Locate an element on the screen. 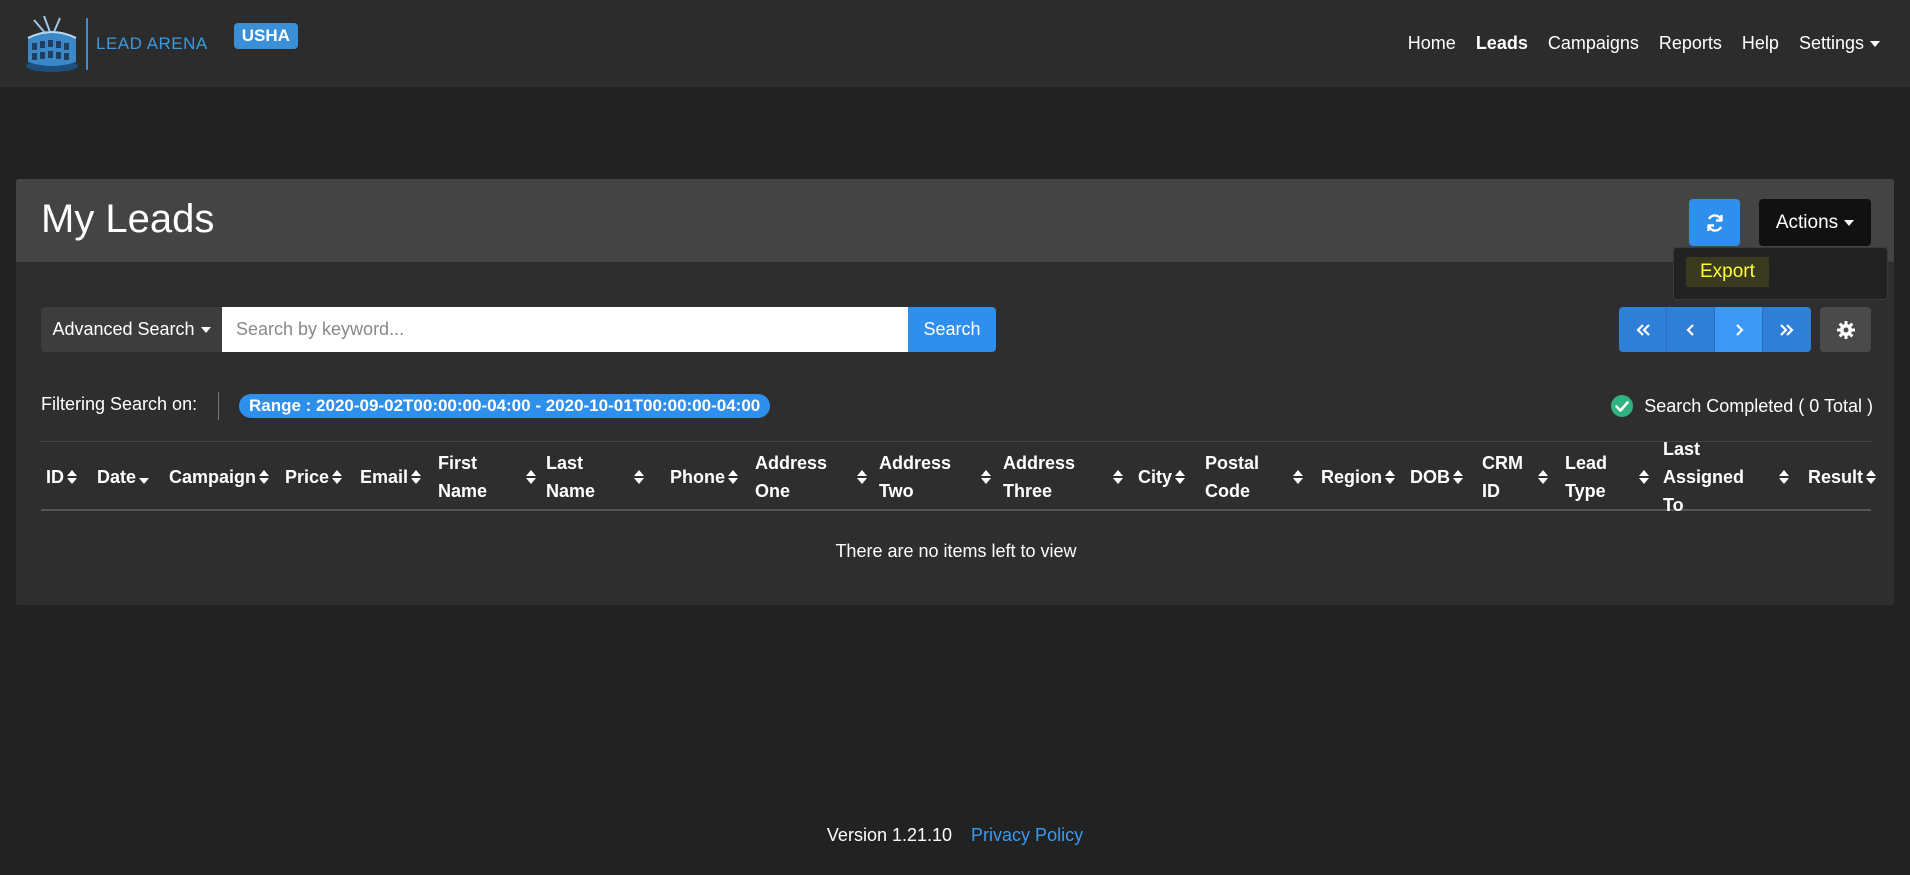 The image size is (1910, 875). logo-divider is located at coordinates (87, 43).